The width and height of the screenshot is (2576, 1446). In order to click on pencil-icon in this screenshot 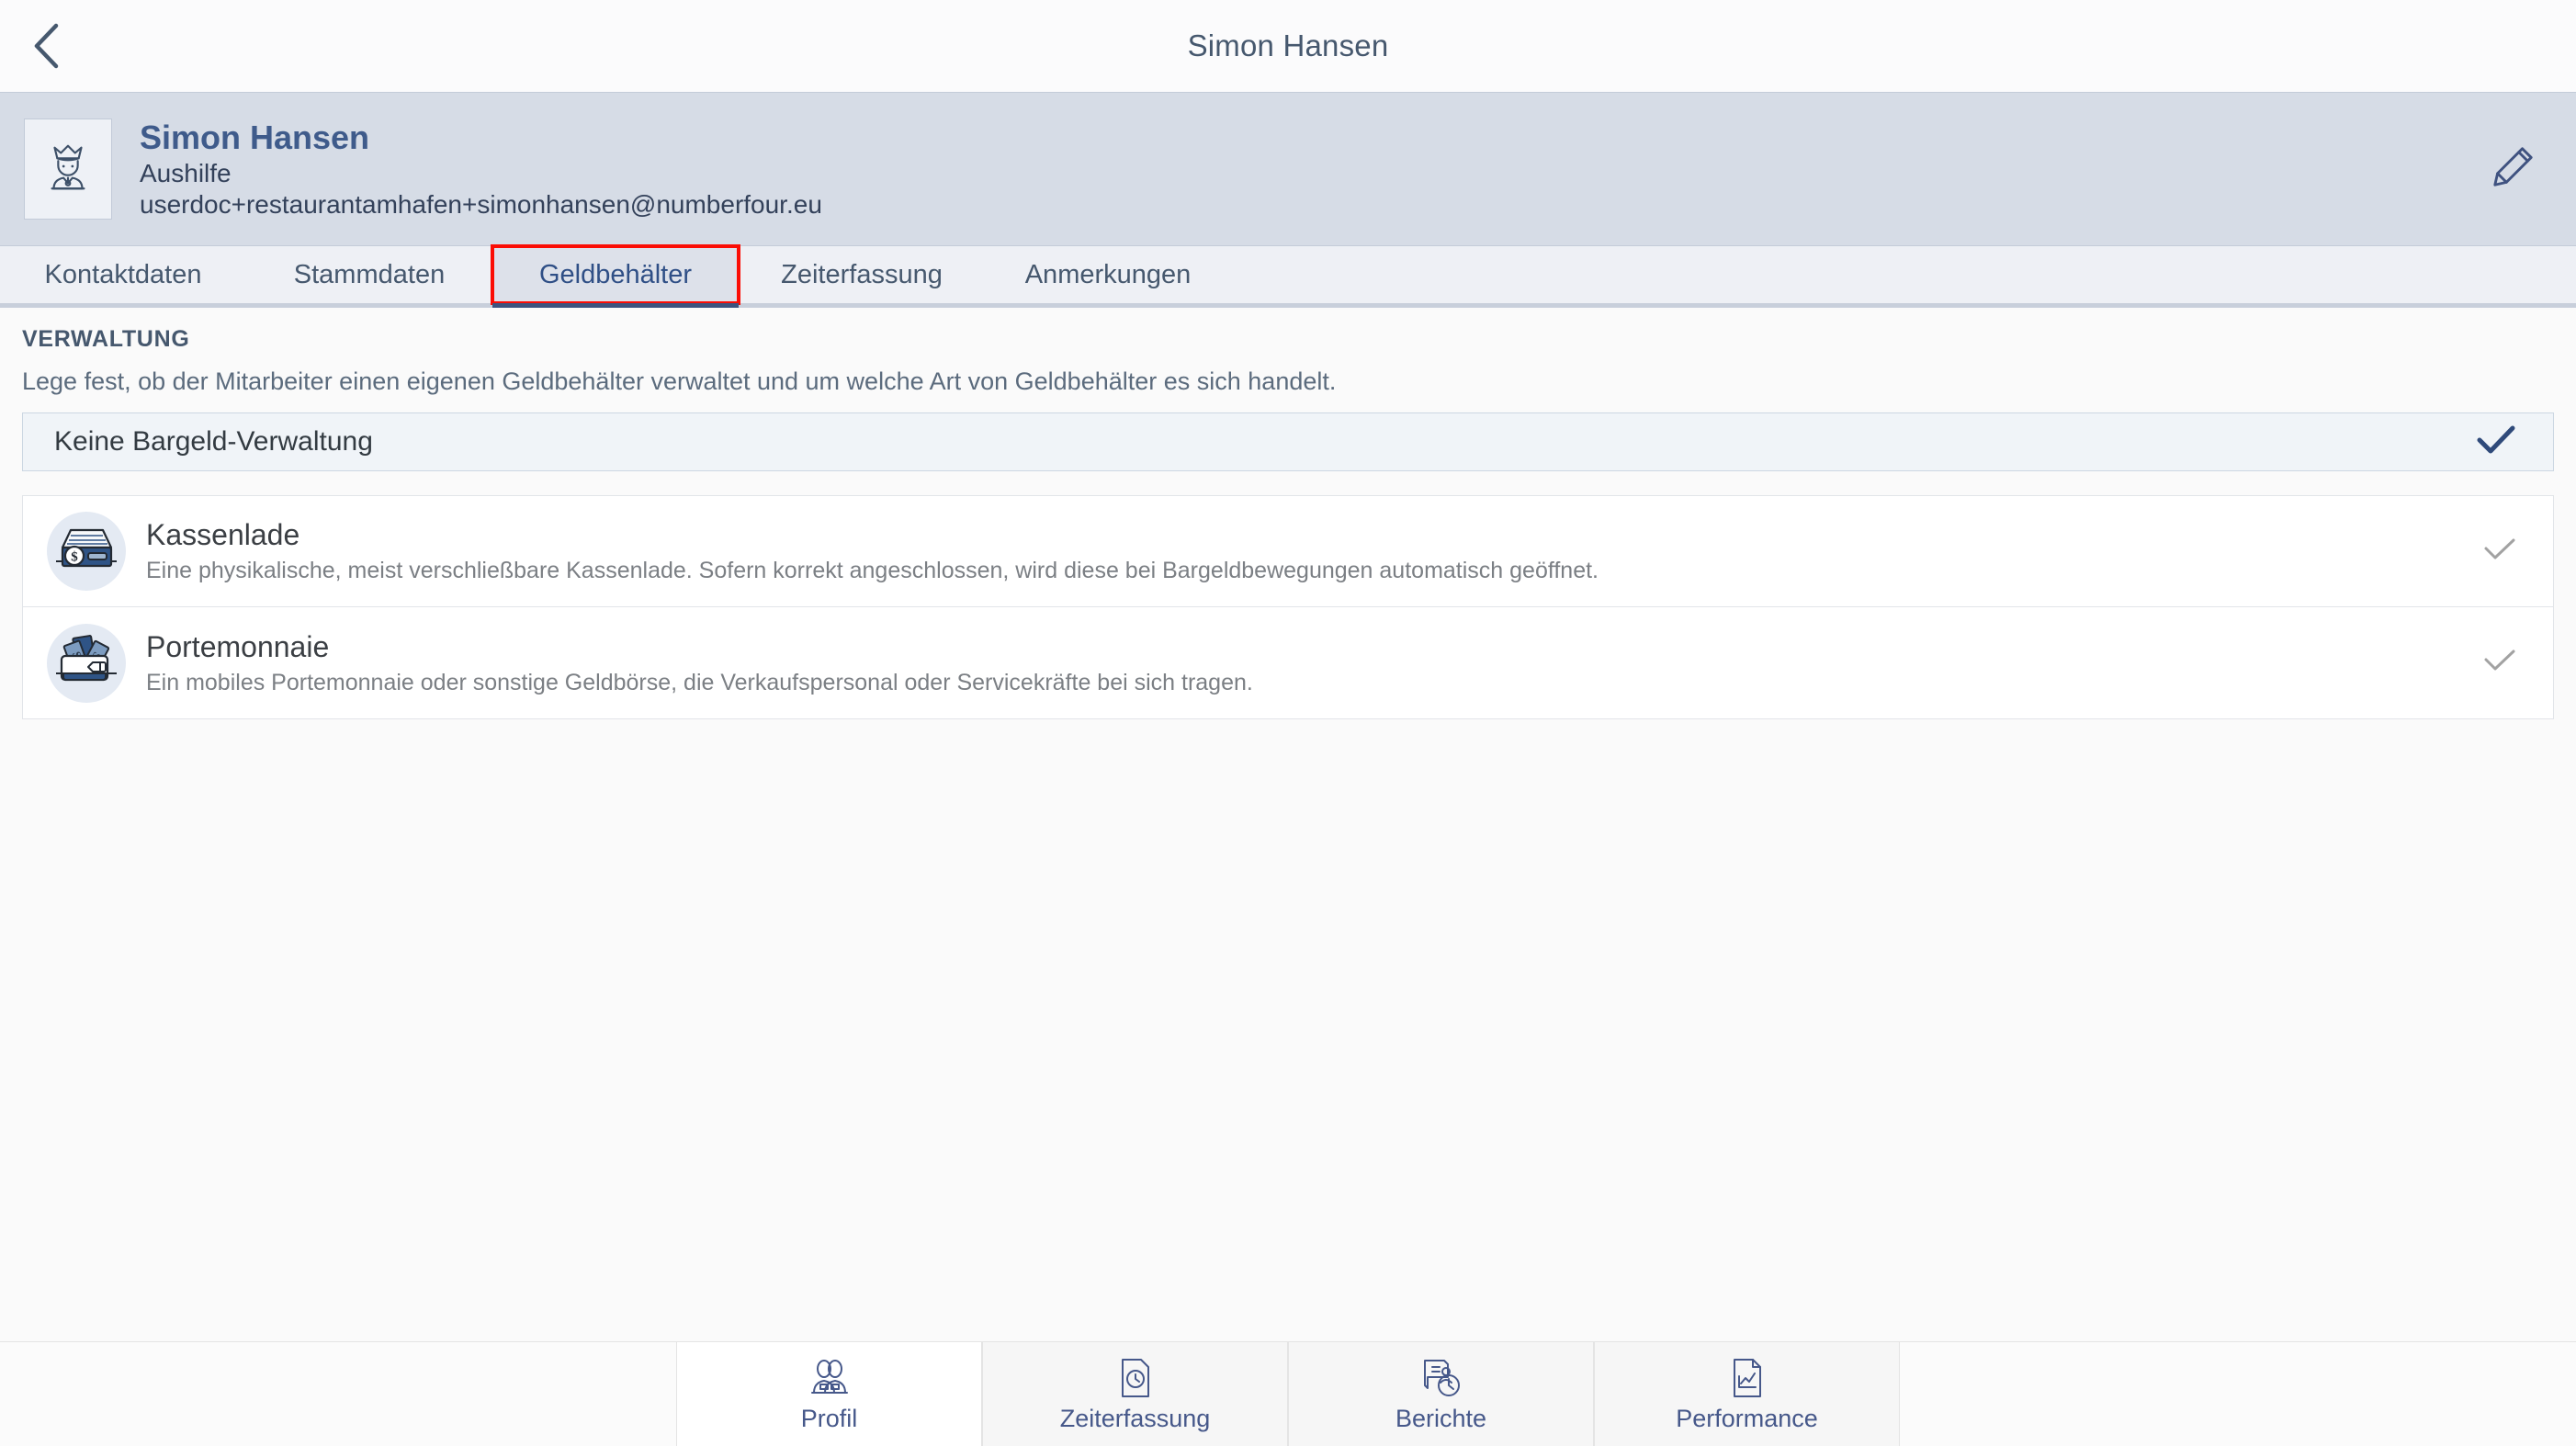, I will do `click(2513, 169)`.